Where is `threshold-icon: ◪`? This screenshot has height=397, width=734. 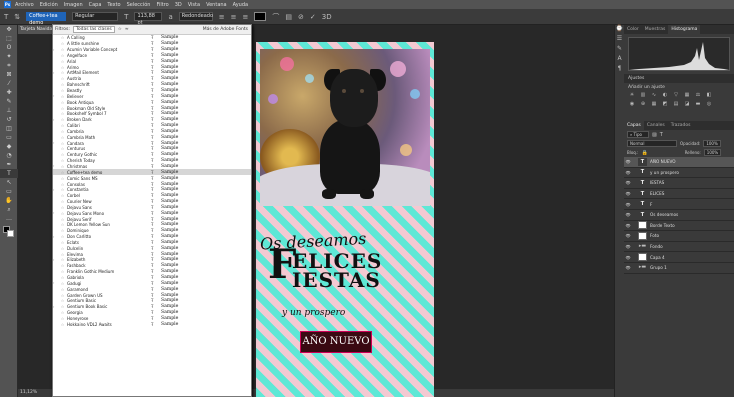
threshold-icon: ◪ is located at coordinates (687, 104).